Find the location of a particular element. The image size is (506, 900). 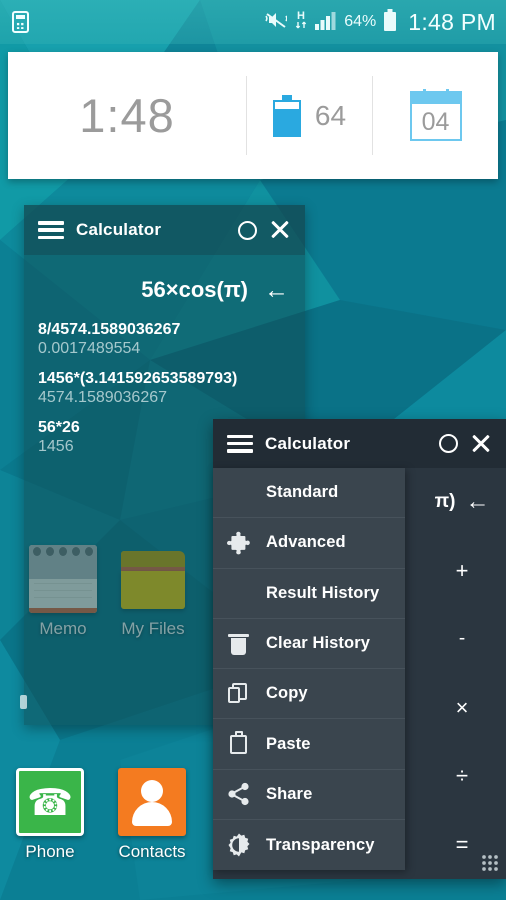

menu-item-copy: Copy is located at coordinates (309, 694).